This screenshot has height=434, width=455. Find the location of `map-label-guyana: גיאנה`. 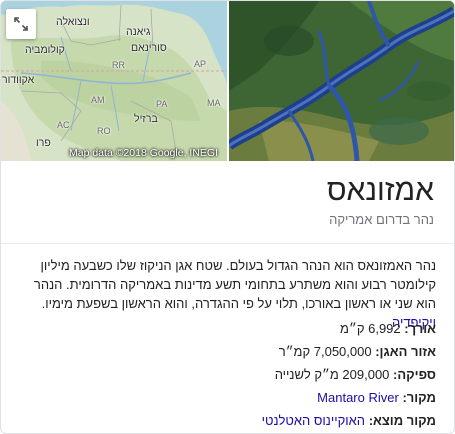

map-label-guyana: גיאנה is located at coordinates (138, 32).